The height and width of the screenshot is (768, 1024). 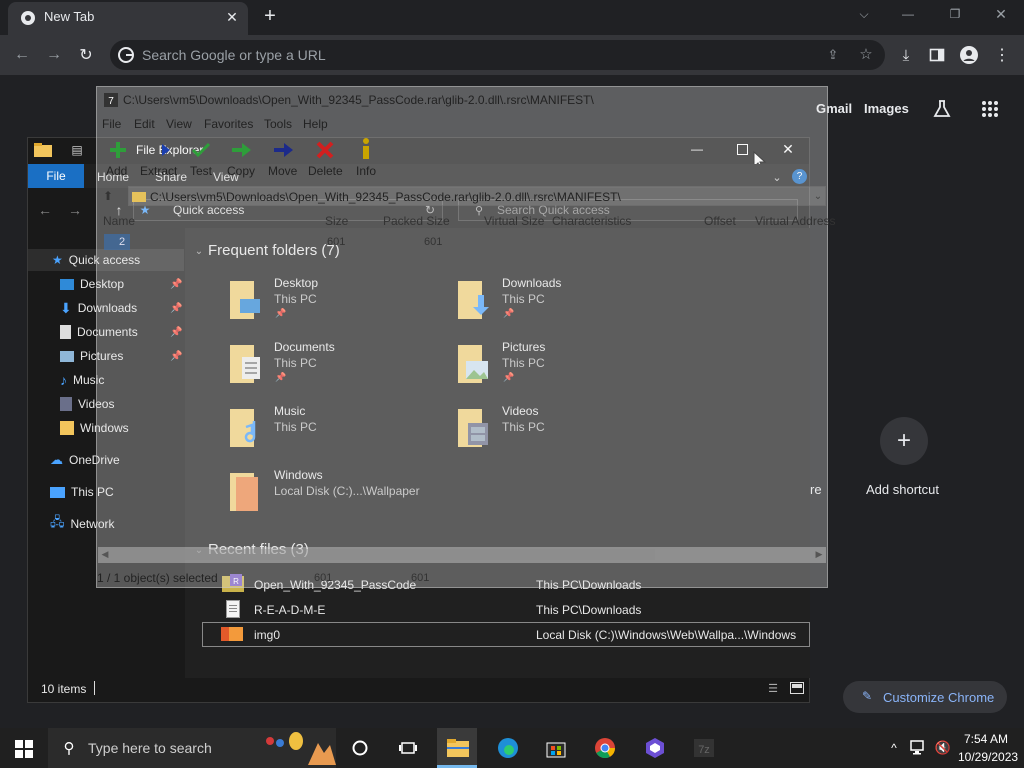 What do you see at coordinates (325, 150) in the screenshot?
I see `delete-icon` at bounding box center [325, 150].